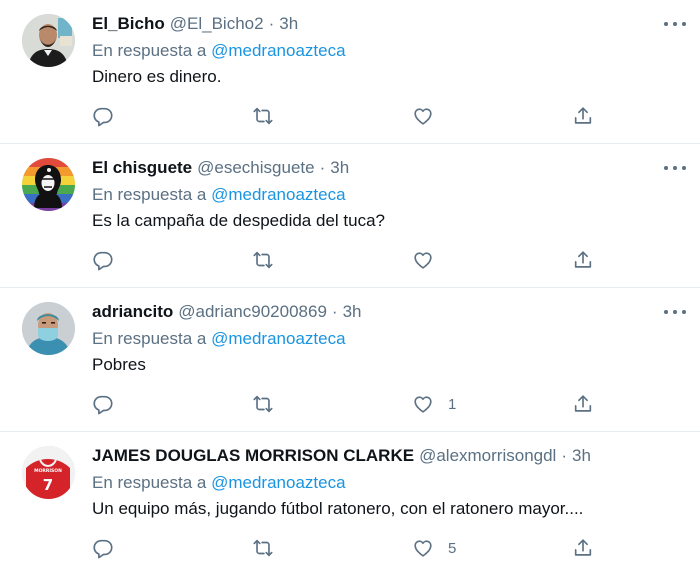 Image resolution: width=700 pixels, height=569 pixels. What do you see at coordinates (352, 548) in the screenshot?
I see `tweet-actions: 5` at bounding box center [352, 548].